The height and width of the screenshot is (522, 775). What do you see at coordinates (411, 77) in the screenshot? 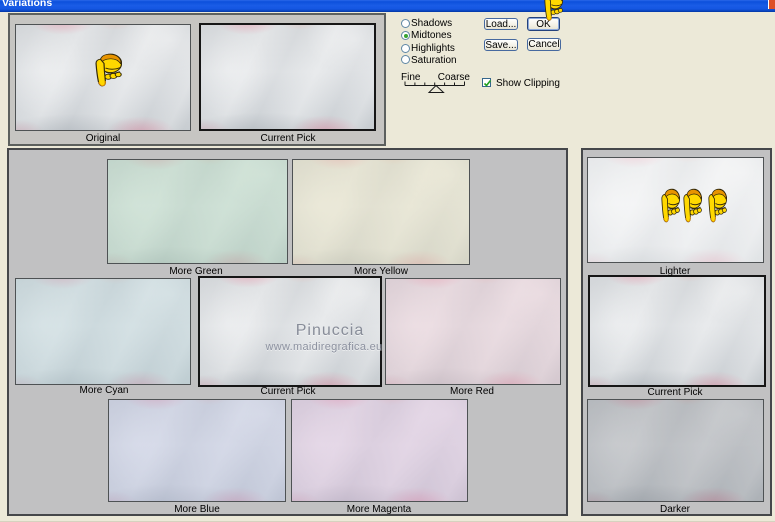
I see `svg-text: Fine` at bounding box center [411, 77].